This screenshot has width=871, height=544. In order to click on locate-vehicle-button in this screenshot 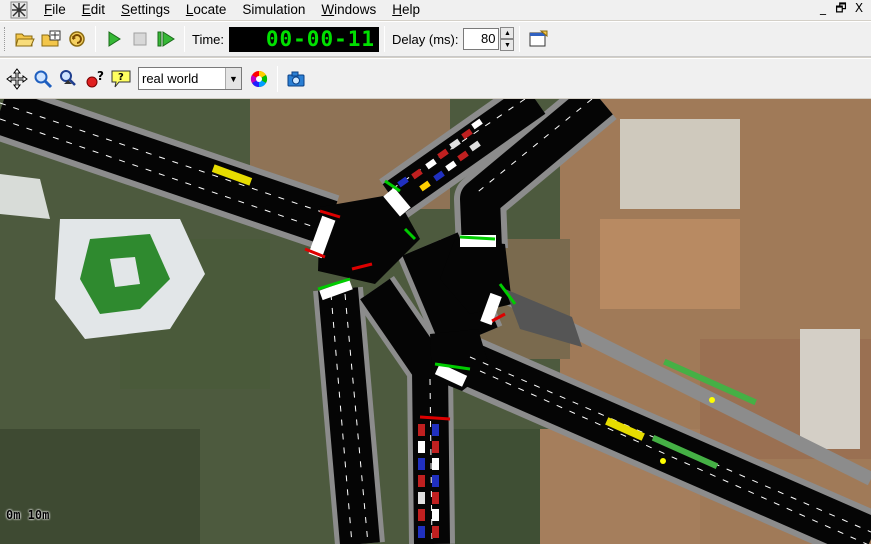, I will do `click(69, 79)`.